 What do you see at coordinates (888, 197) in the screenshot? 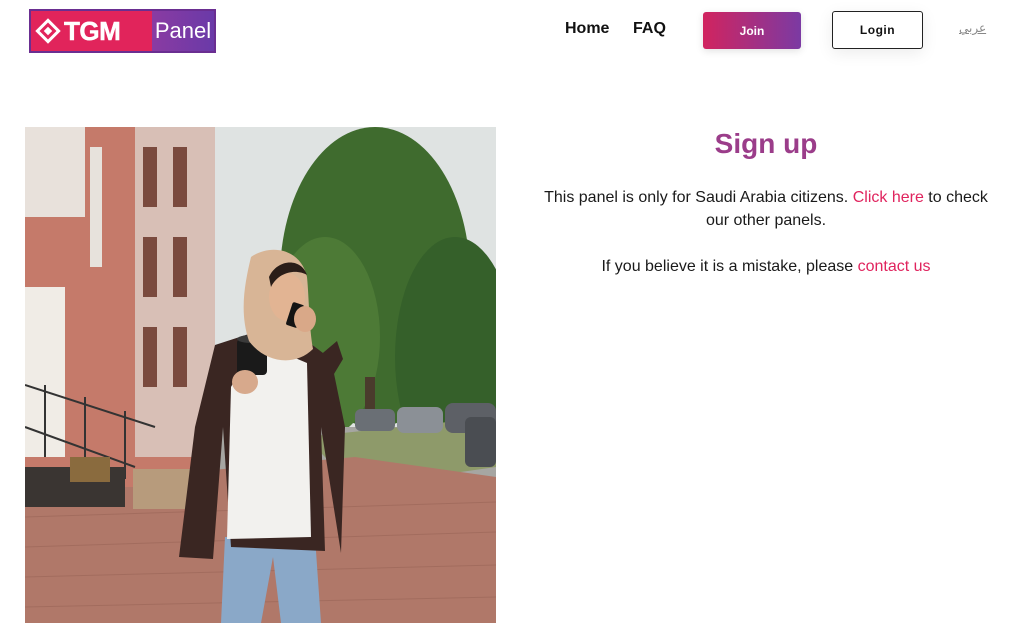
I see `click-here-link: Click here` at bounding box center [888, 197].